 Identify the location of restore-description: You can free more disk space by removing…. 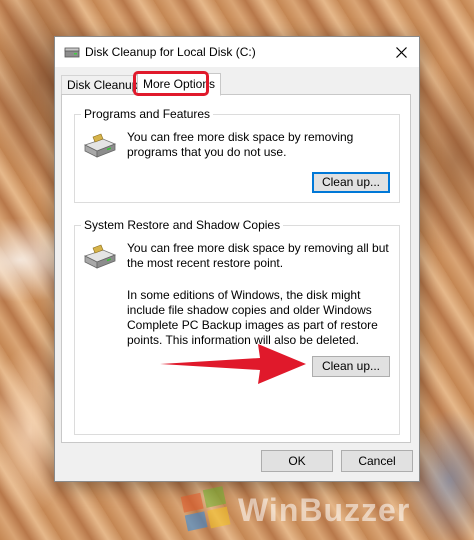
(258, 255).